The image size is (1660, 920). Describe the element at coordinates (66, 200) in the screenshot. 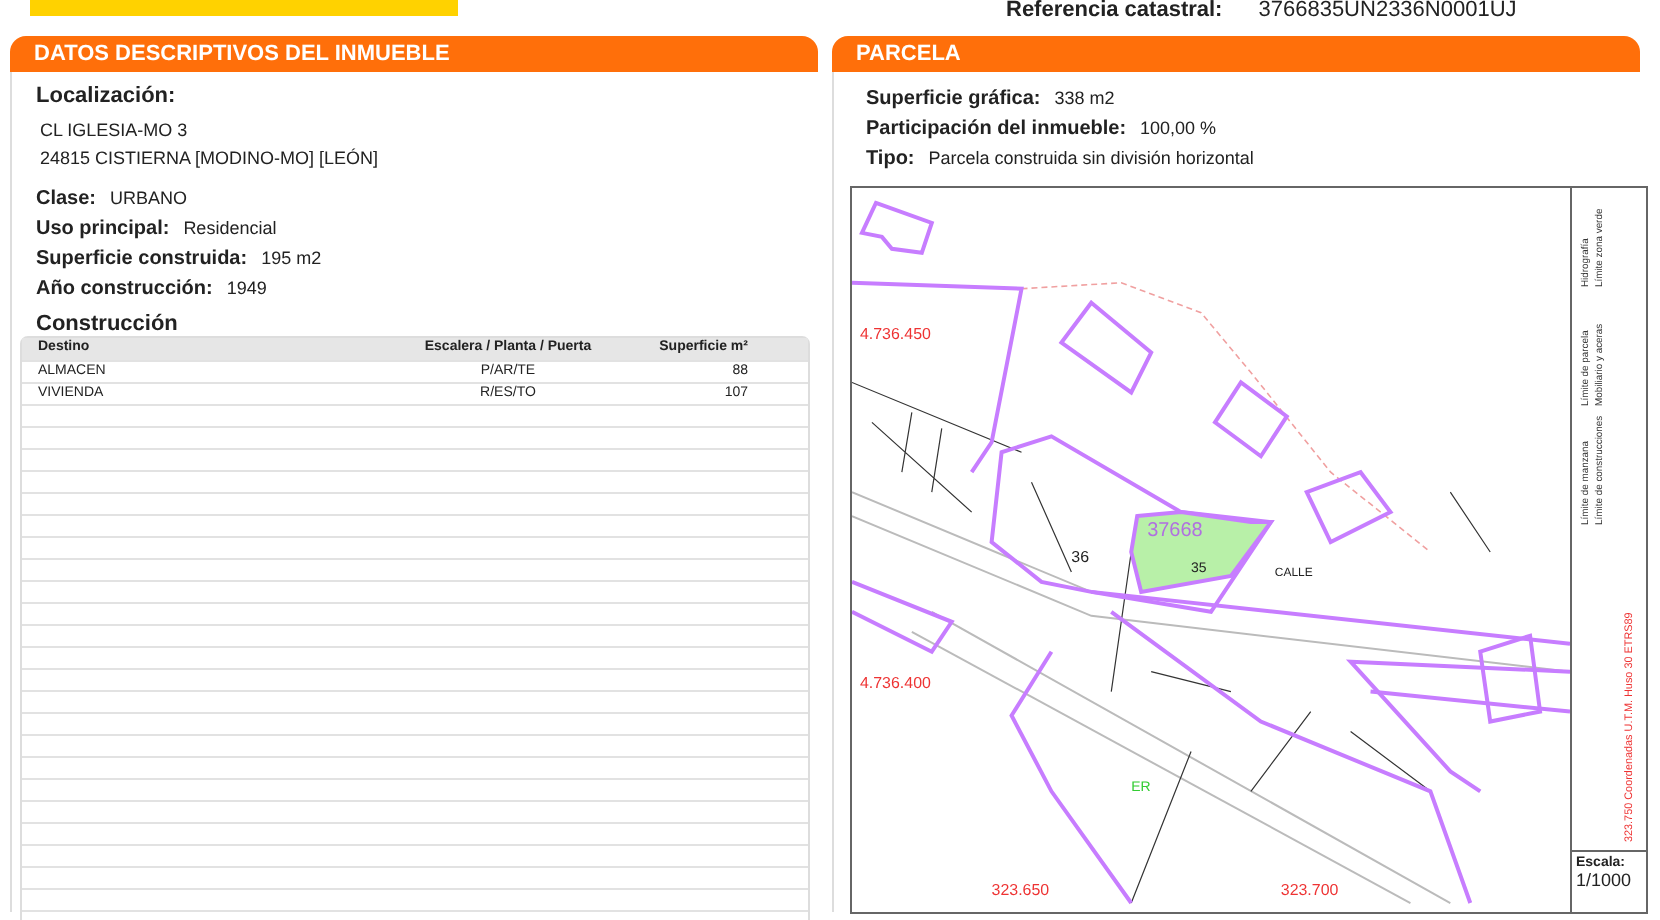

I see `field-label: Clase:` at that location.